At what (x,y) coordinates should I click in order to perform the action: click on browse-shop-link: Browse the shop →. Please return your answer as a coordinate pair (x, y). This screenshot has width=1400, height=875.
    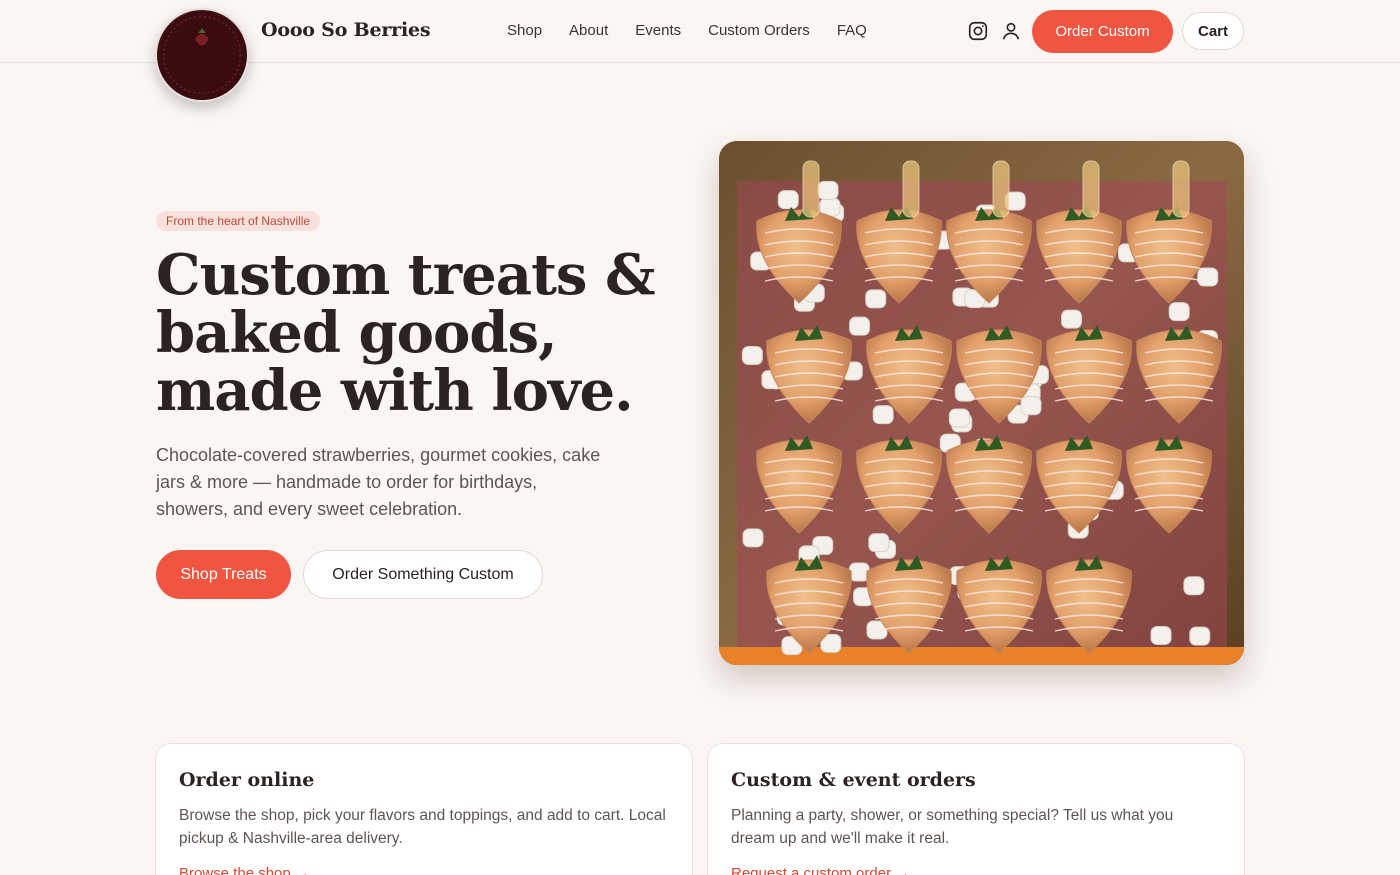
    Looking at the image, I should click on (244, 870).